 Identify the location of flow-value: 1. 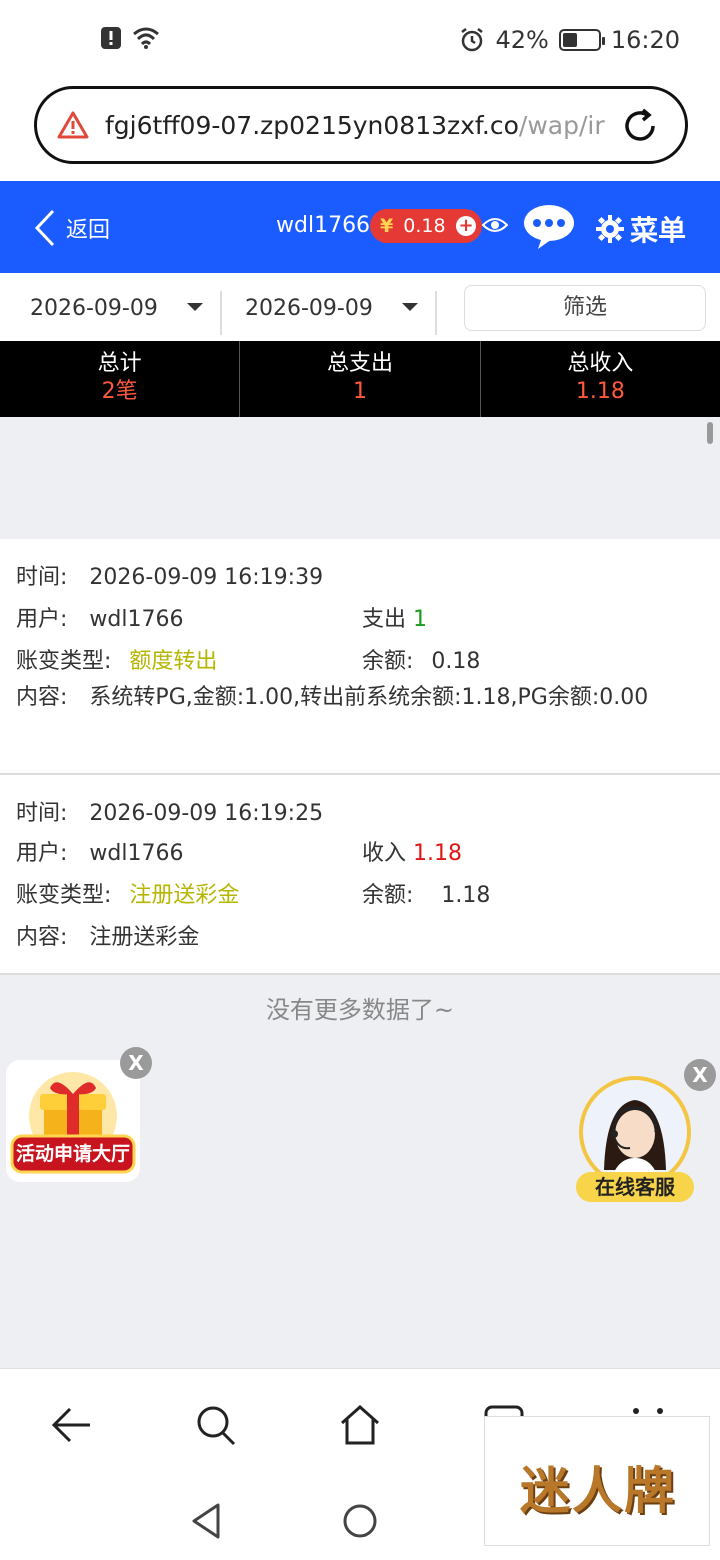
(420, 619).